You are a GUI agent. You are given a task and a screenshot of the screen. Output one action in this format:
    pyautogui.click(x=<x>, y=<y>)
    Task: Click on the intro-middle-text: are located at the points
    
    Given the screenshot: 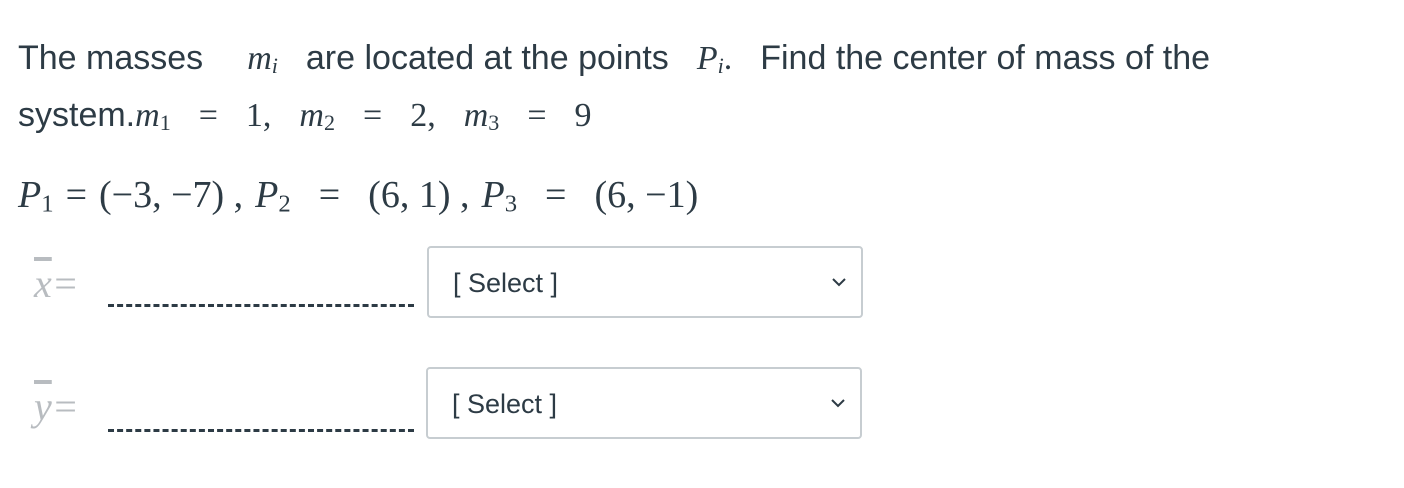 What is the action you would take?
    pyautogui.click(x=487, y=58)
    